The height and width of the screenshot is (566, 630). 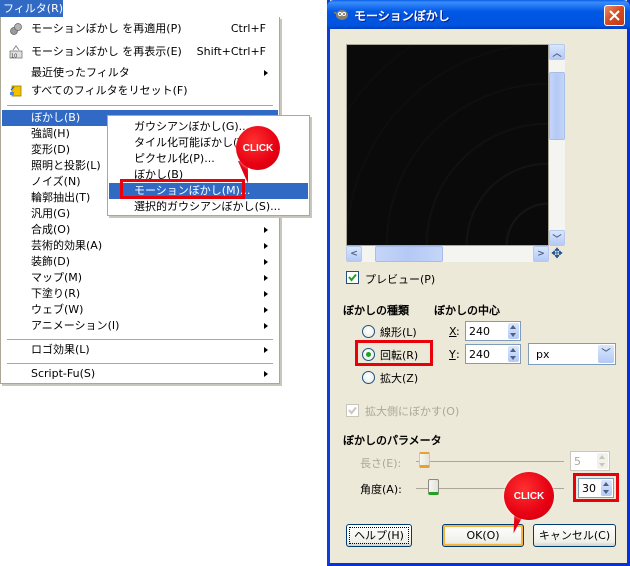 I want to click on length-mnemonic: (E):, so click(x=392, y=463).